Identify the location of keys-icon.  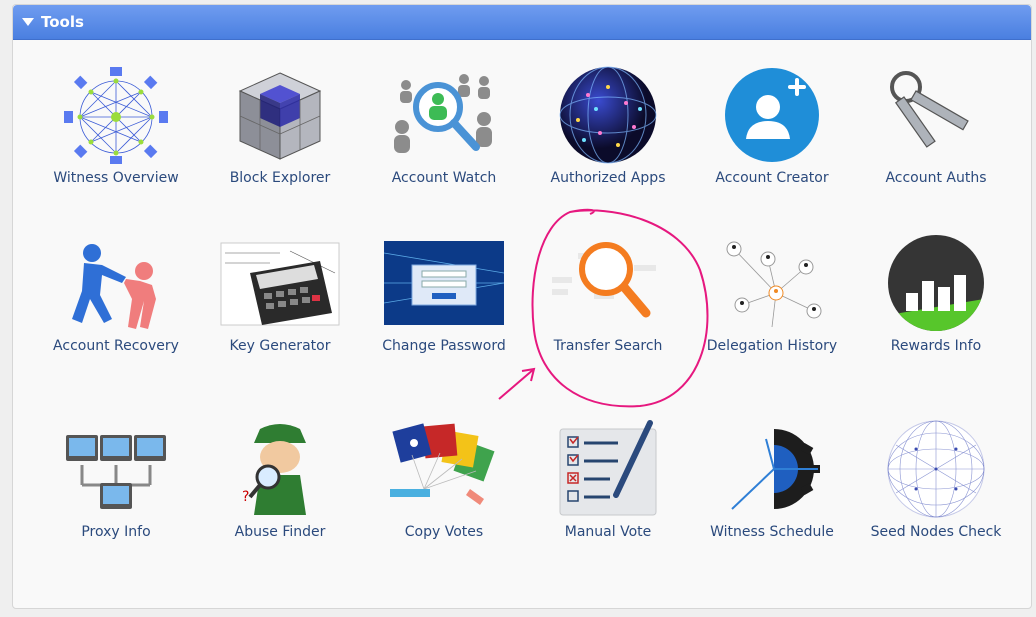
(929, 109).